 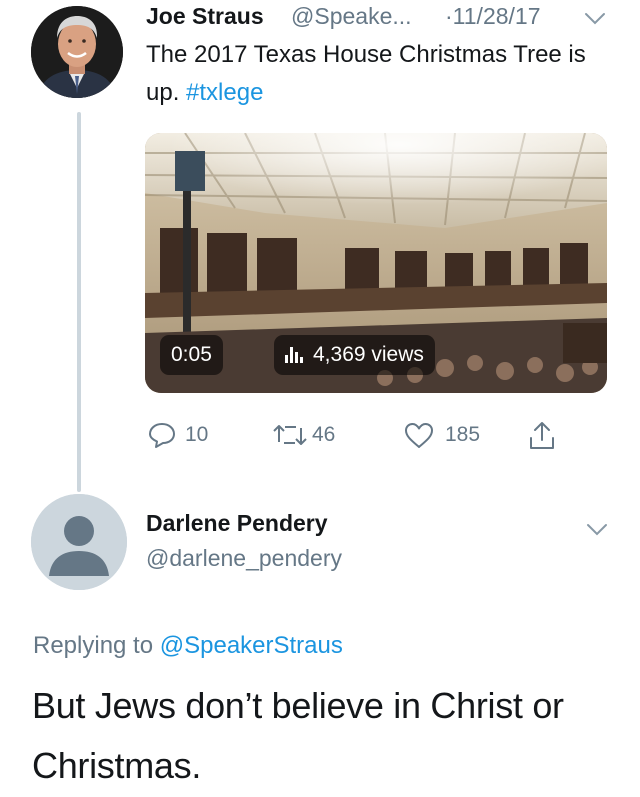 I want to click on retweet-icon, so click(x=290, y=435).